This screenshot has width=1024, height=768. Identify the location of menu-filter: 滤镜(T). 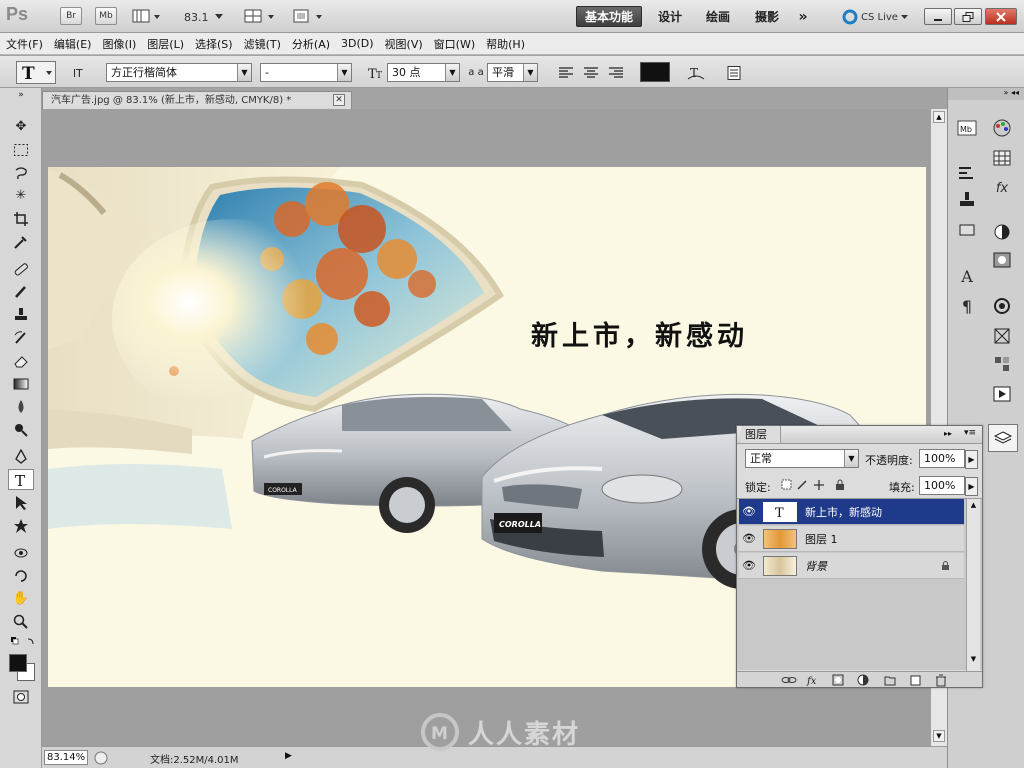
(262, 44).